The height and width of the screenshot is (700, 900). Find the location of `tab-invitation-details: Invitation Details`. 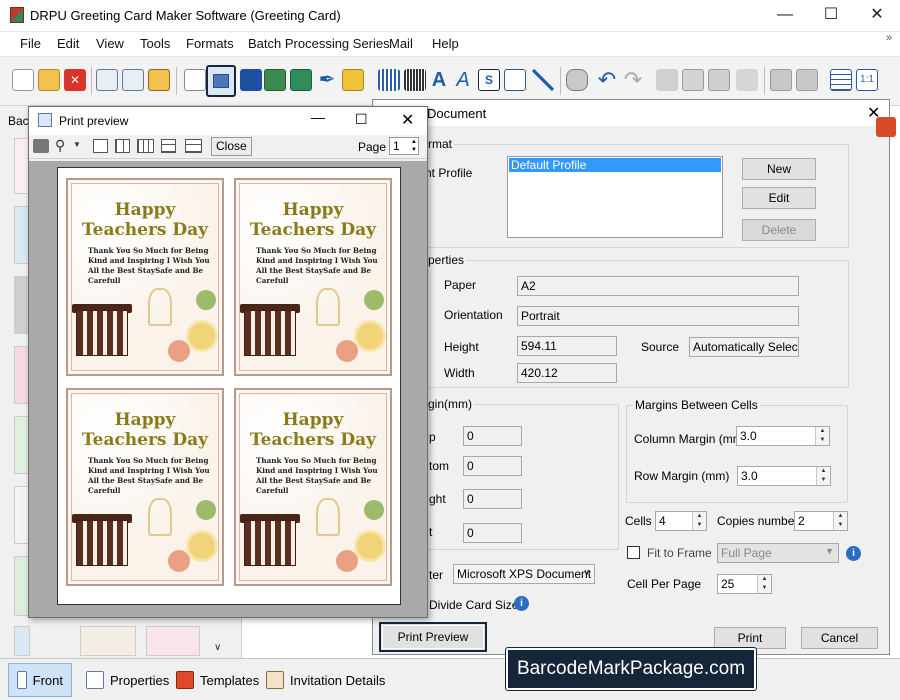

tab-invitation-details: Invitation Details is located at coordinates (325, 680).